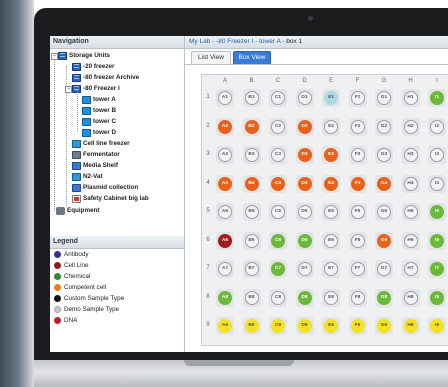 This screenshot has width=448, height=387. I want to click on box-position: D2, so click(304, 126).